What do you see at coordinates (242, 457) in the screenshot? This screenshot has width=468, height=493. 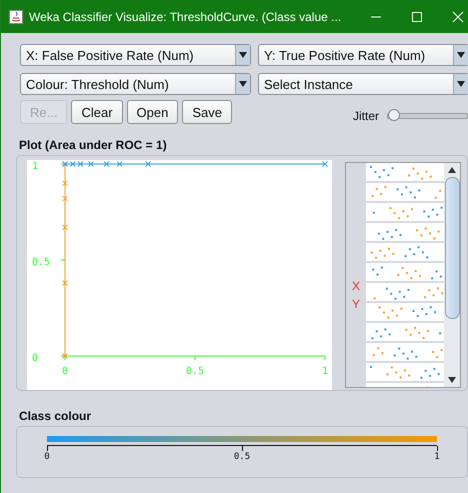 I see `gradient-tick-label: 0.5` at bounding box center [242, 457].